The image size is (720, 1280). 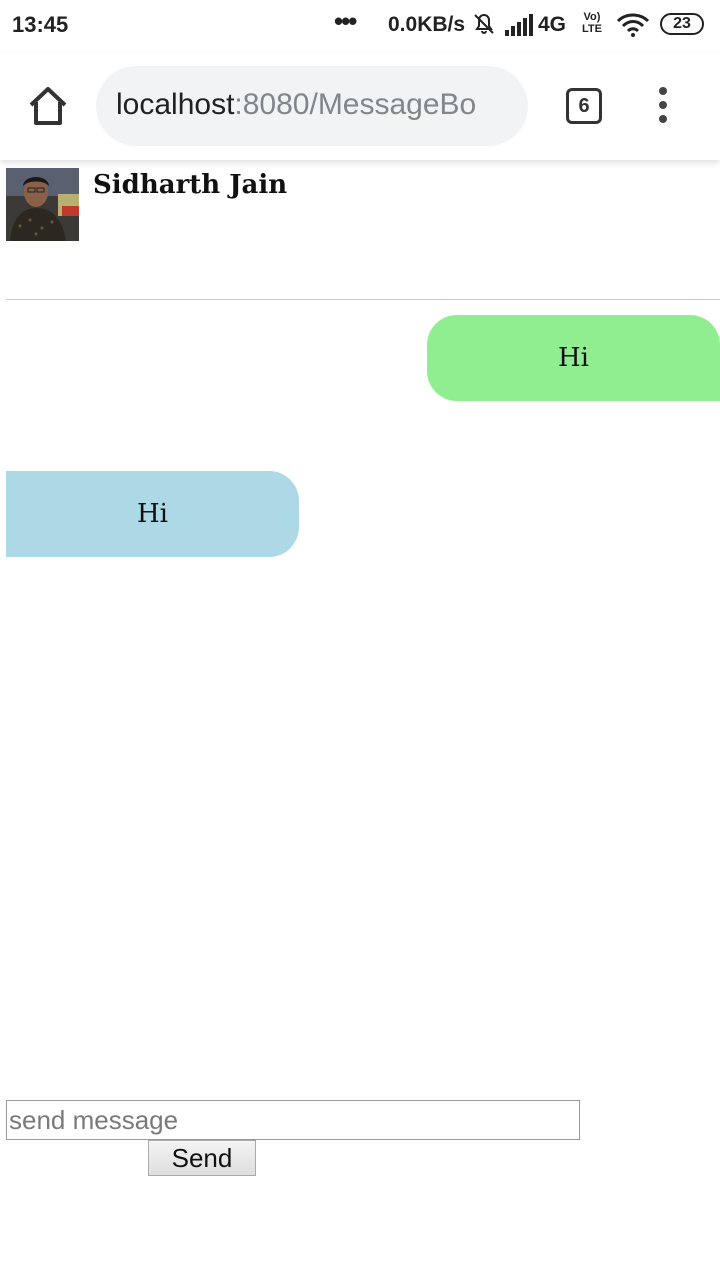 I want to click on signal-icon, so click(x=520, y=27).